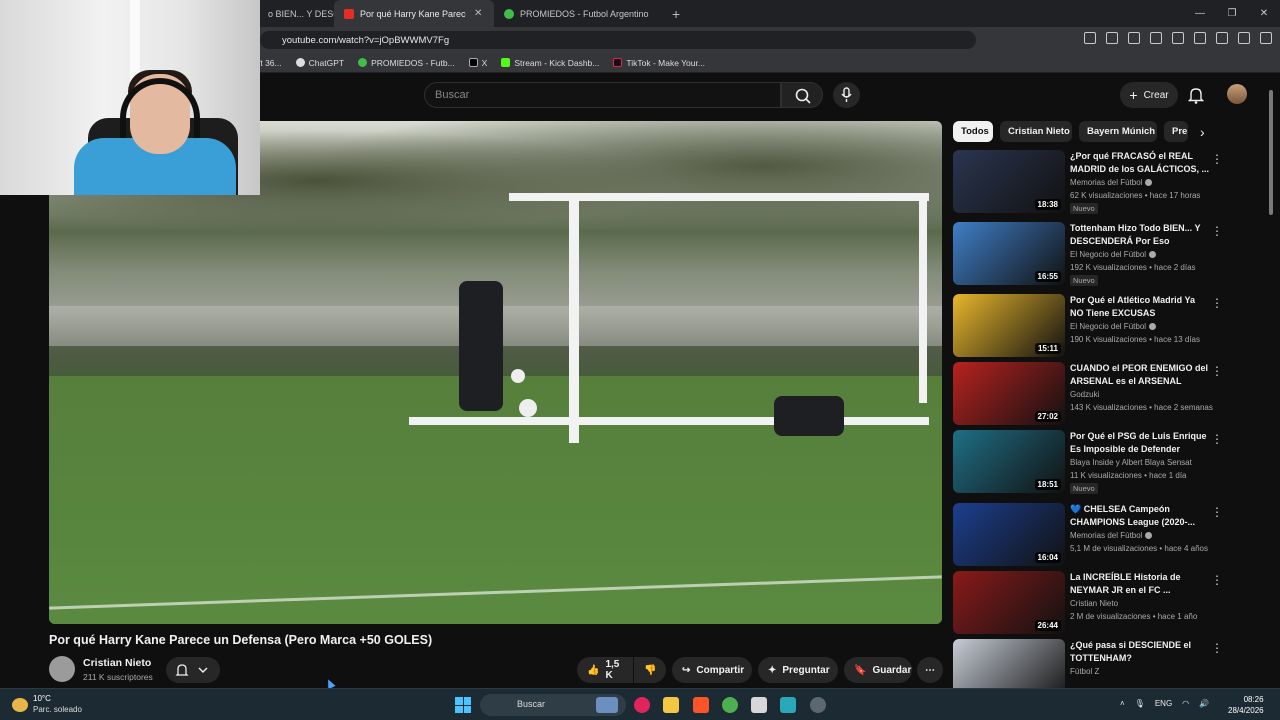 This screenshot has height=720, width=1280. I want to click on wifi-icon: ◠, so click(1185, 703).